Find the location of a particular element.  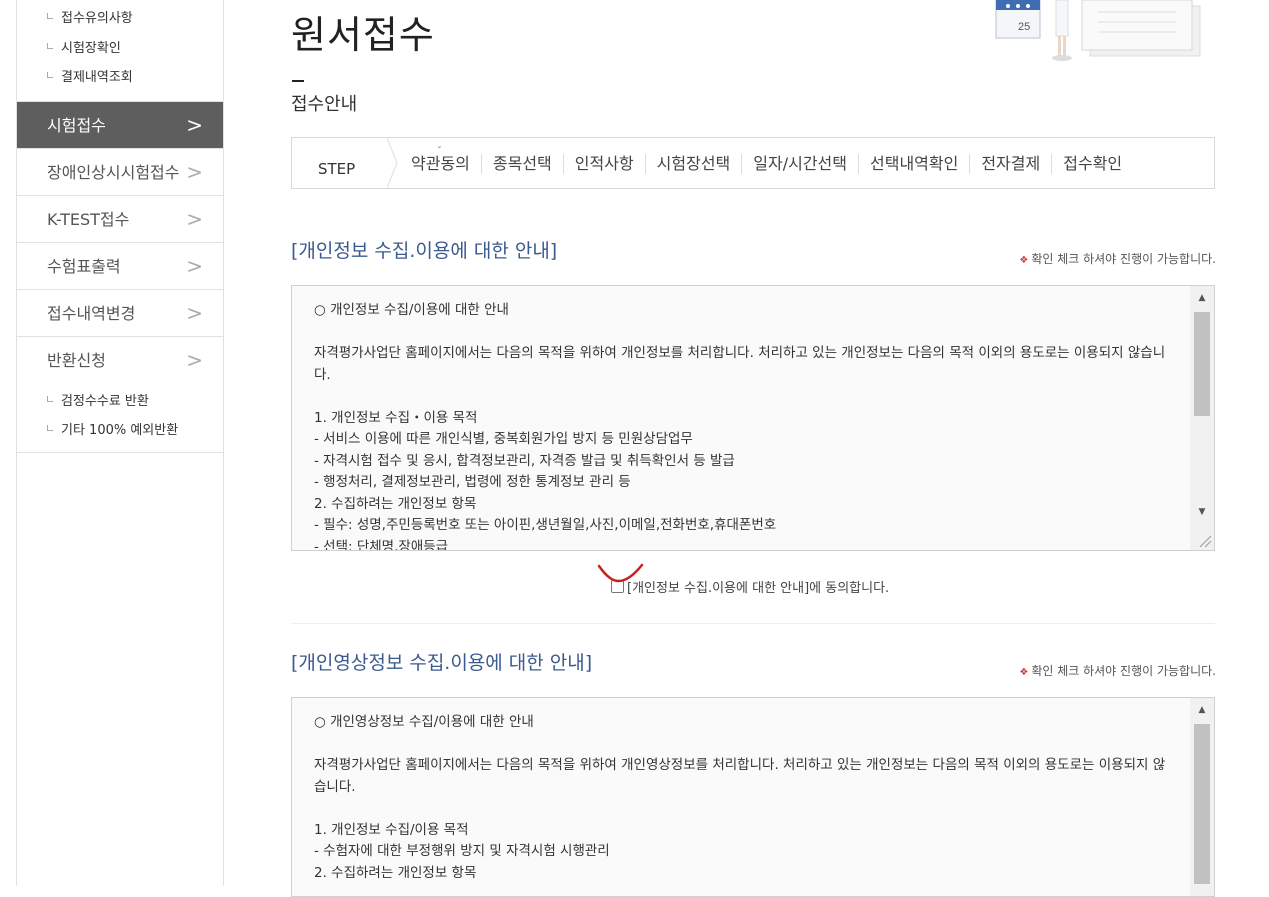

page-title: 원서접수 is located at coordinates (363, 35).